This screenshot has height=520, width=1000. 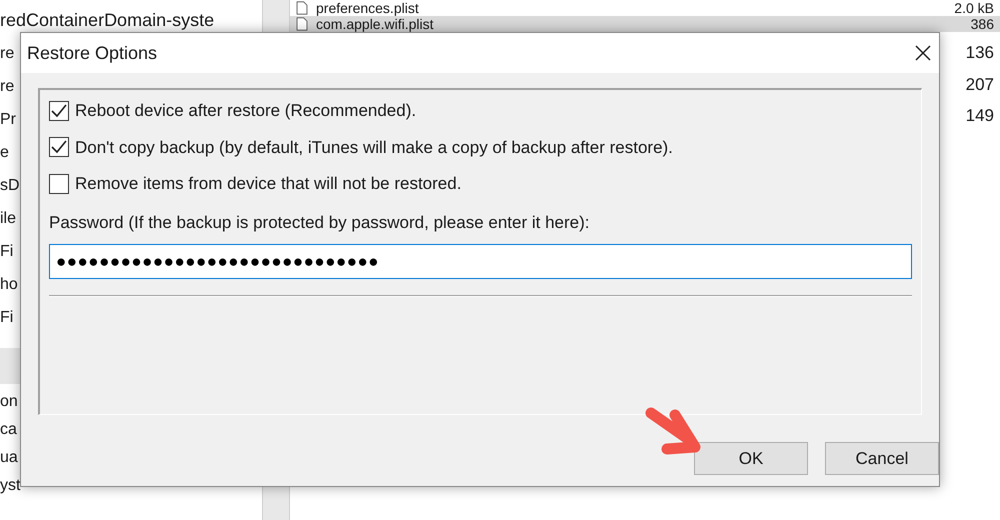 I want to click on tree-item: sD, so click(x=10, y=185).